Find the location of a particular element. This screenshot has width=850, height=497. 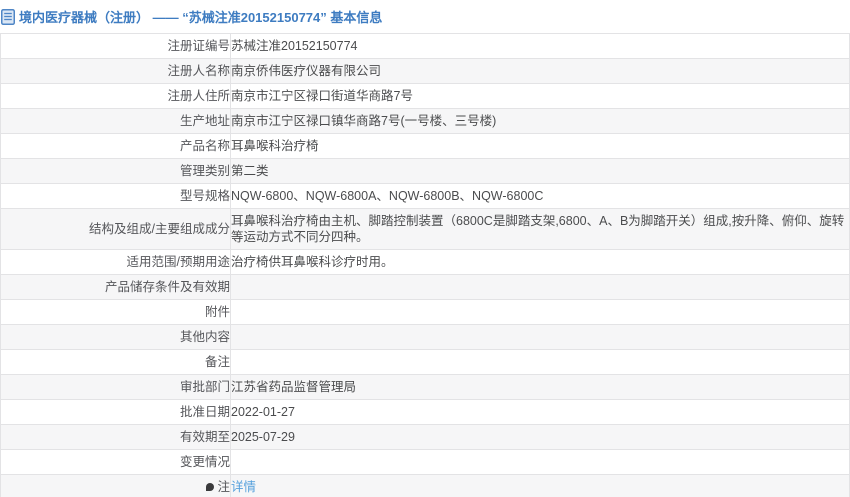

row-label: 有效期至 is located at coordinates (115, 437).